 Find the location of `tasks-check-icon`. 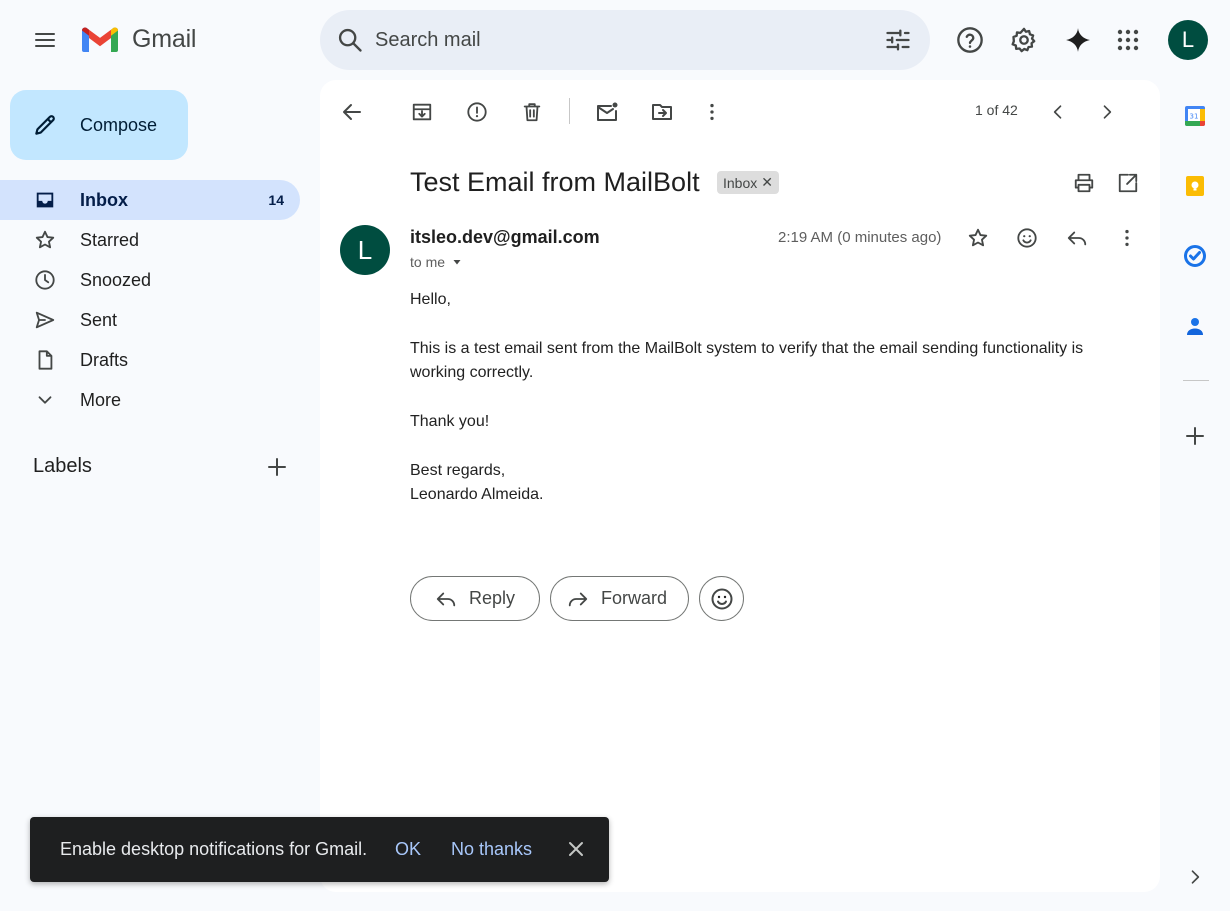

tasks-check-icon is located at coordinates (1195, 256).